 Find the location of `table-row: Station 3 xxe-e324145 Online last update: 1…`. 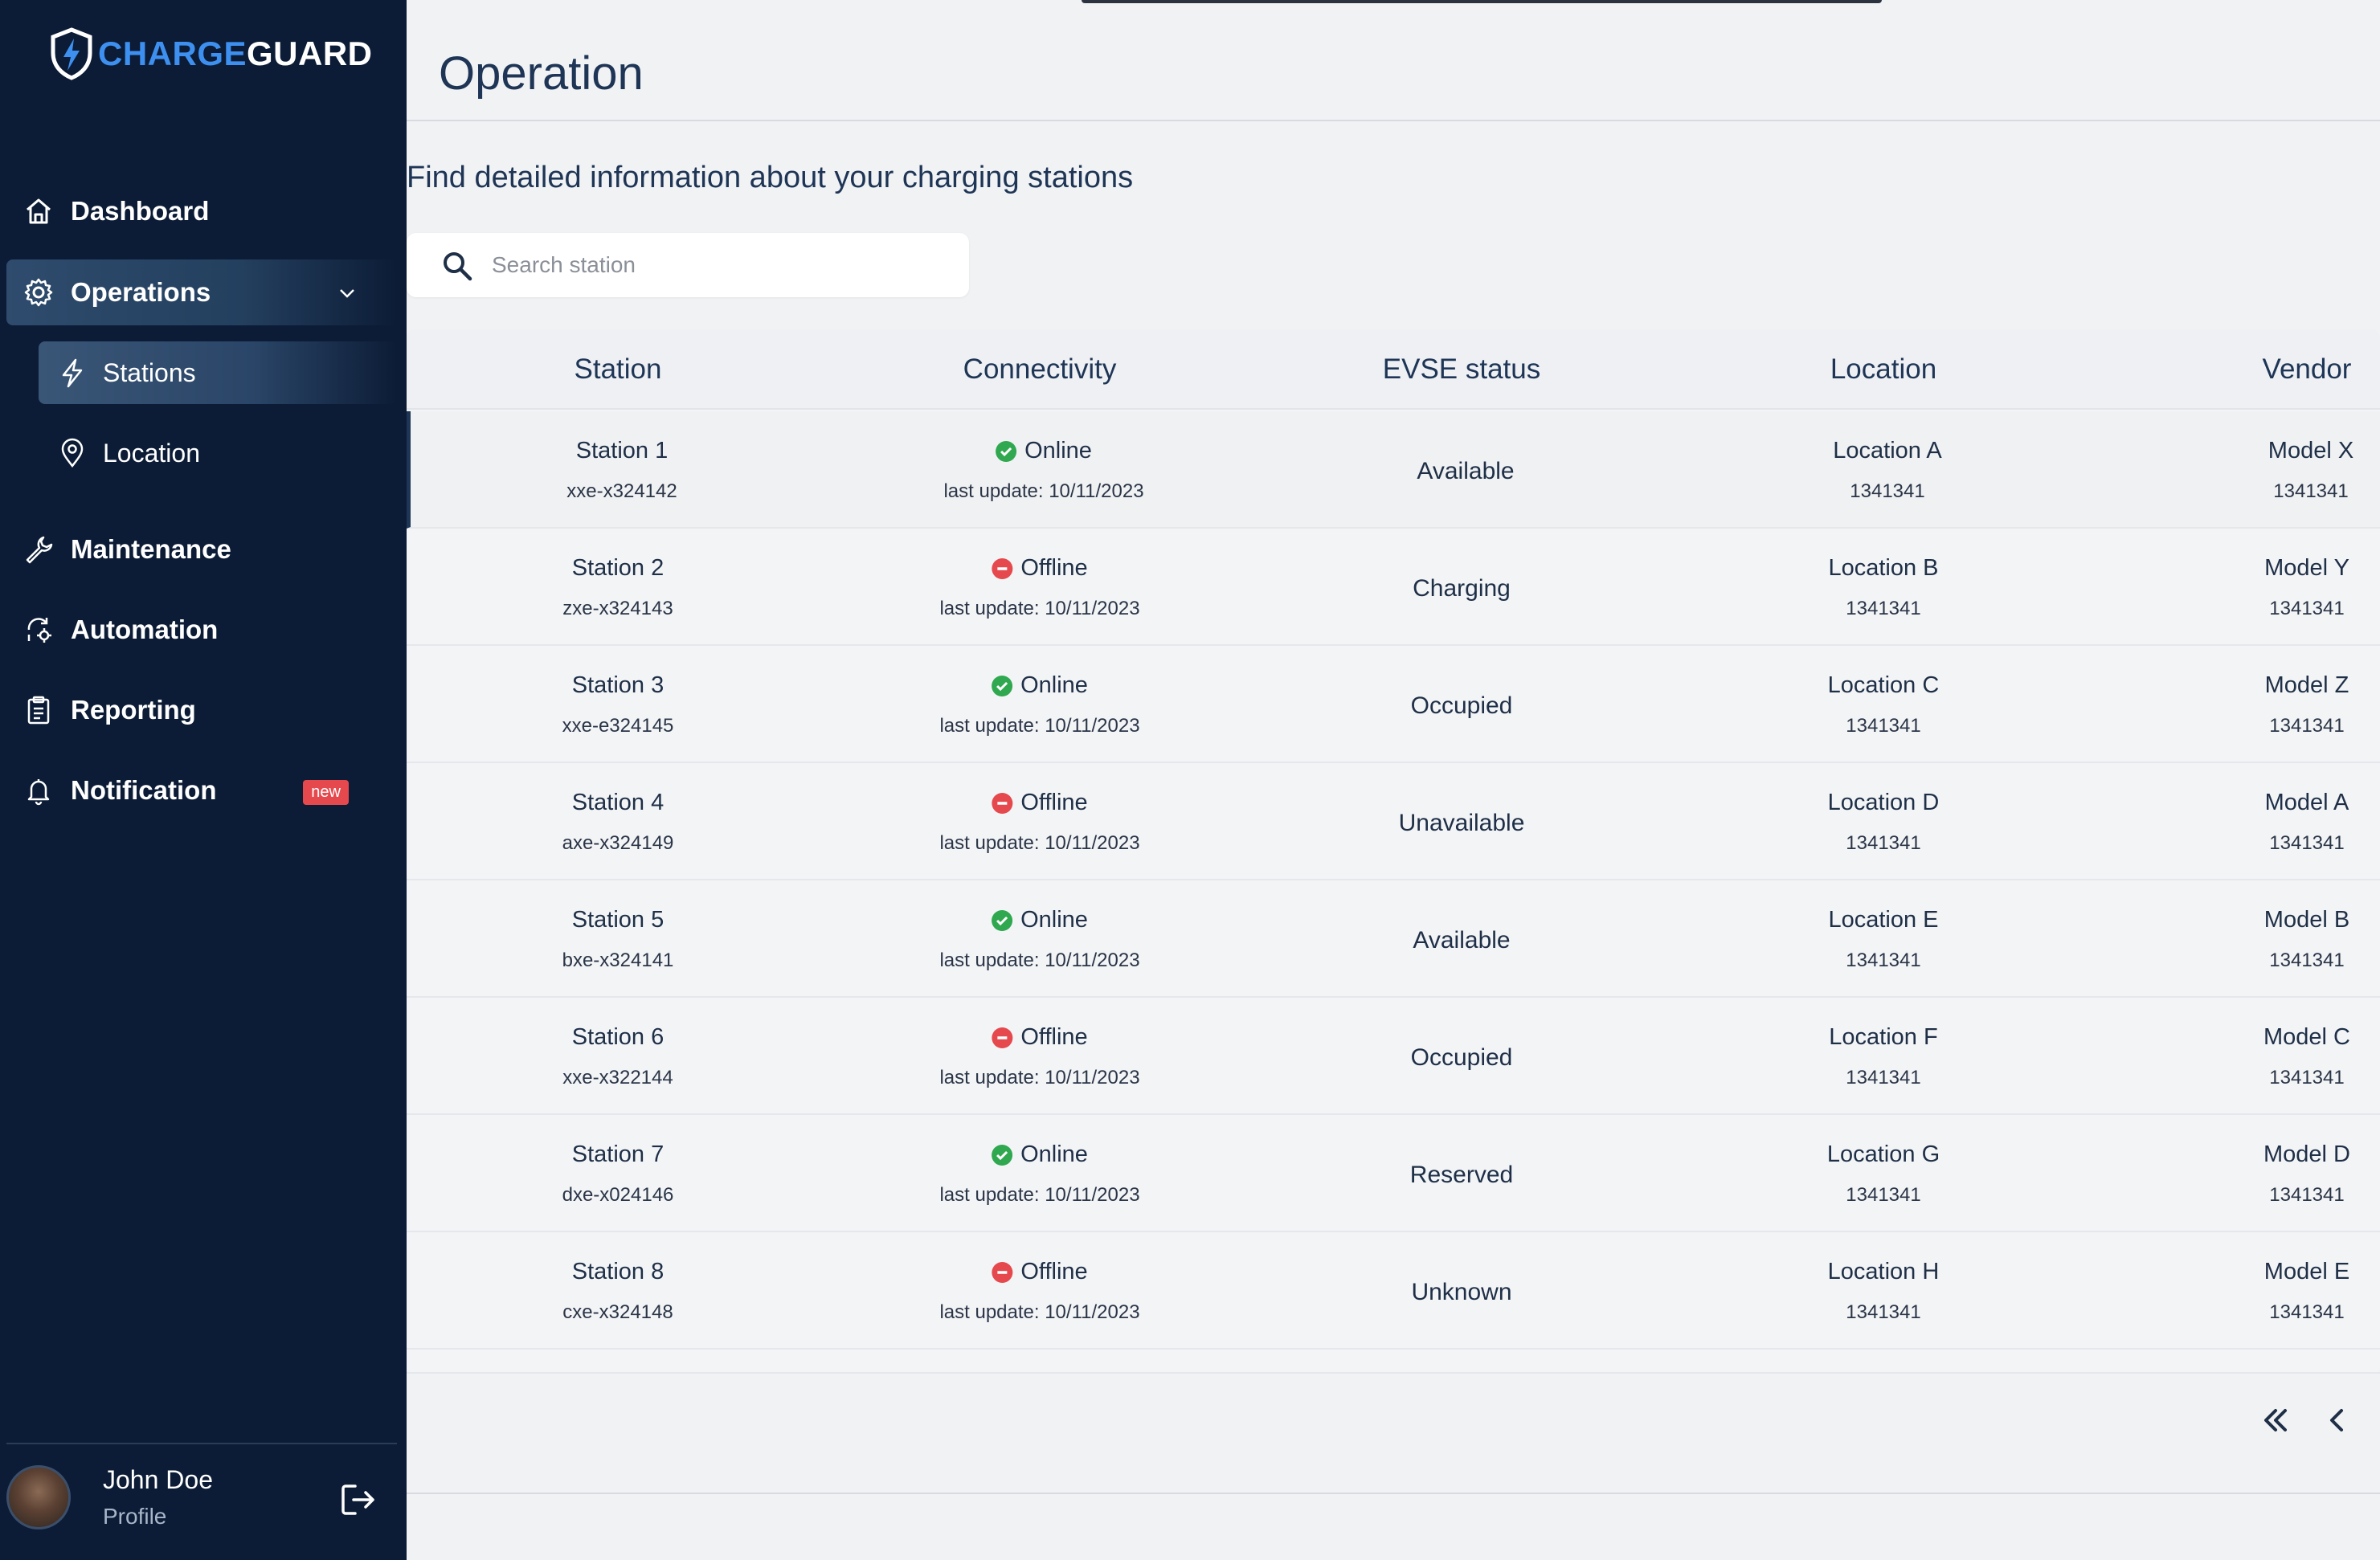

table-row: Station 3 xxe-e324145 Online last update: 1… is located at coordinates (1393, 705).